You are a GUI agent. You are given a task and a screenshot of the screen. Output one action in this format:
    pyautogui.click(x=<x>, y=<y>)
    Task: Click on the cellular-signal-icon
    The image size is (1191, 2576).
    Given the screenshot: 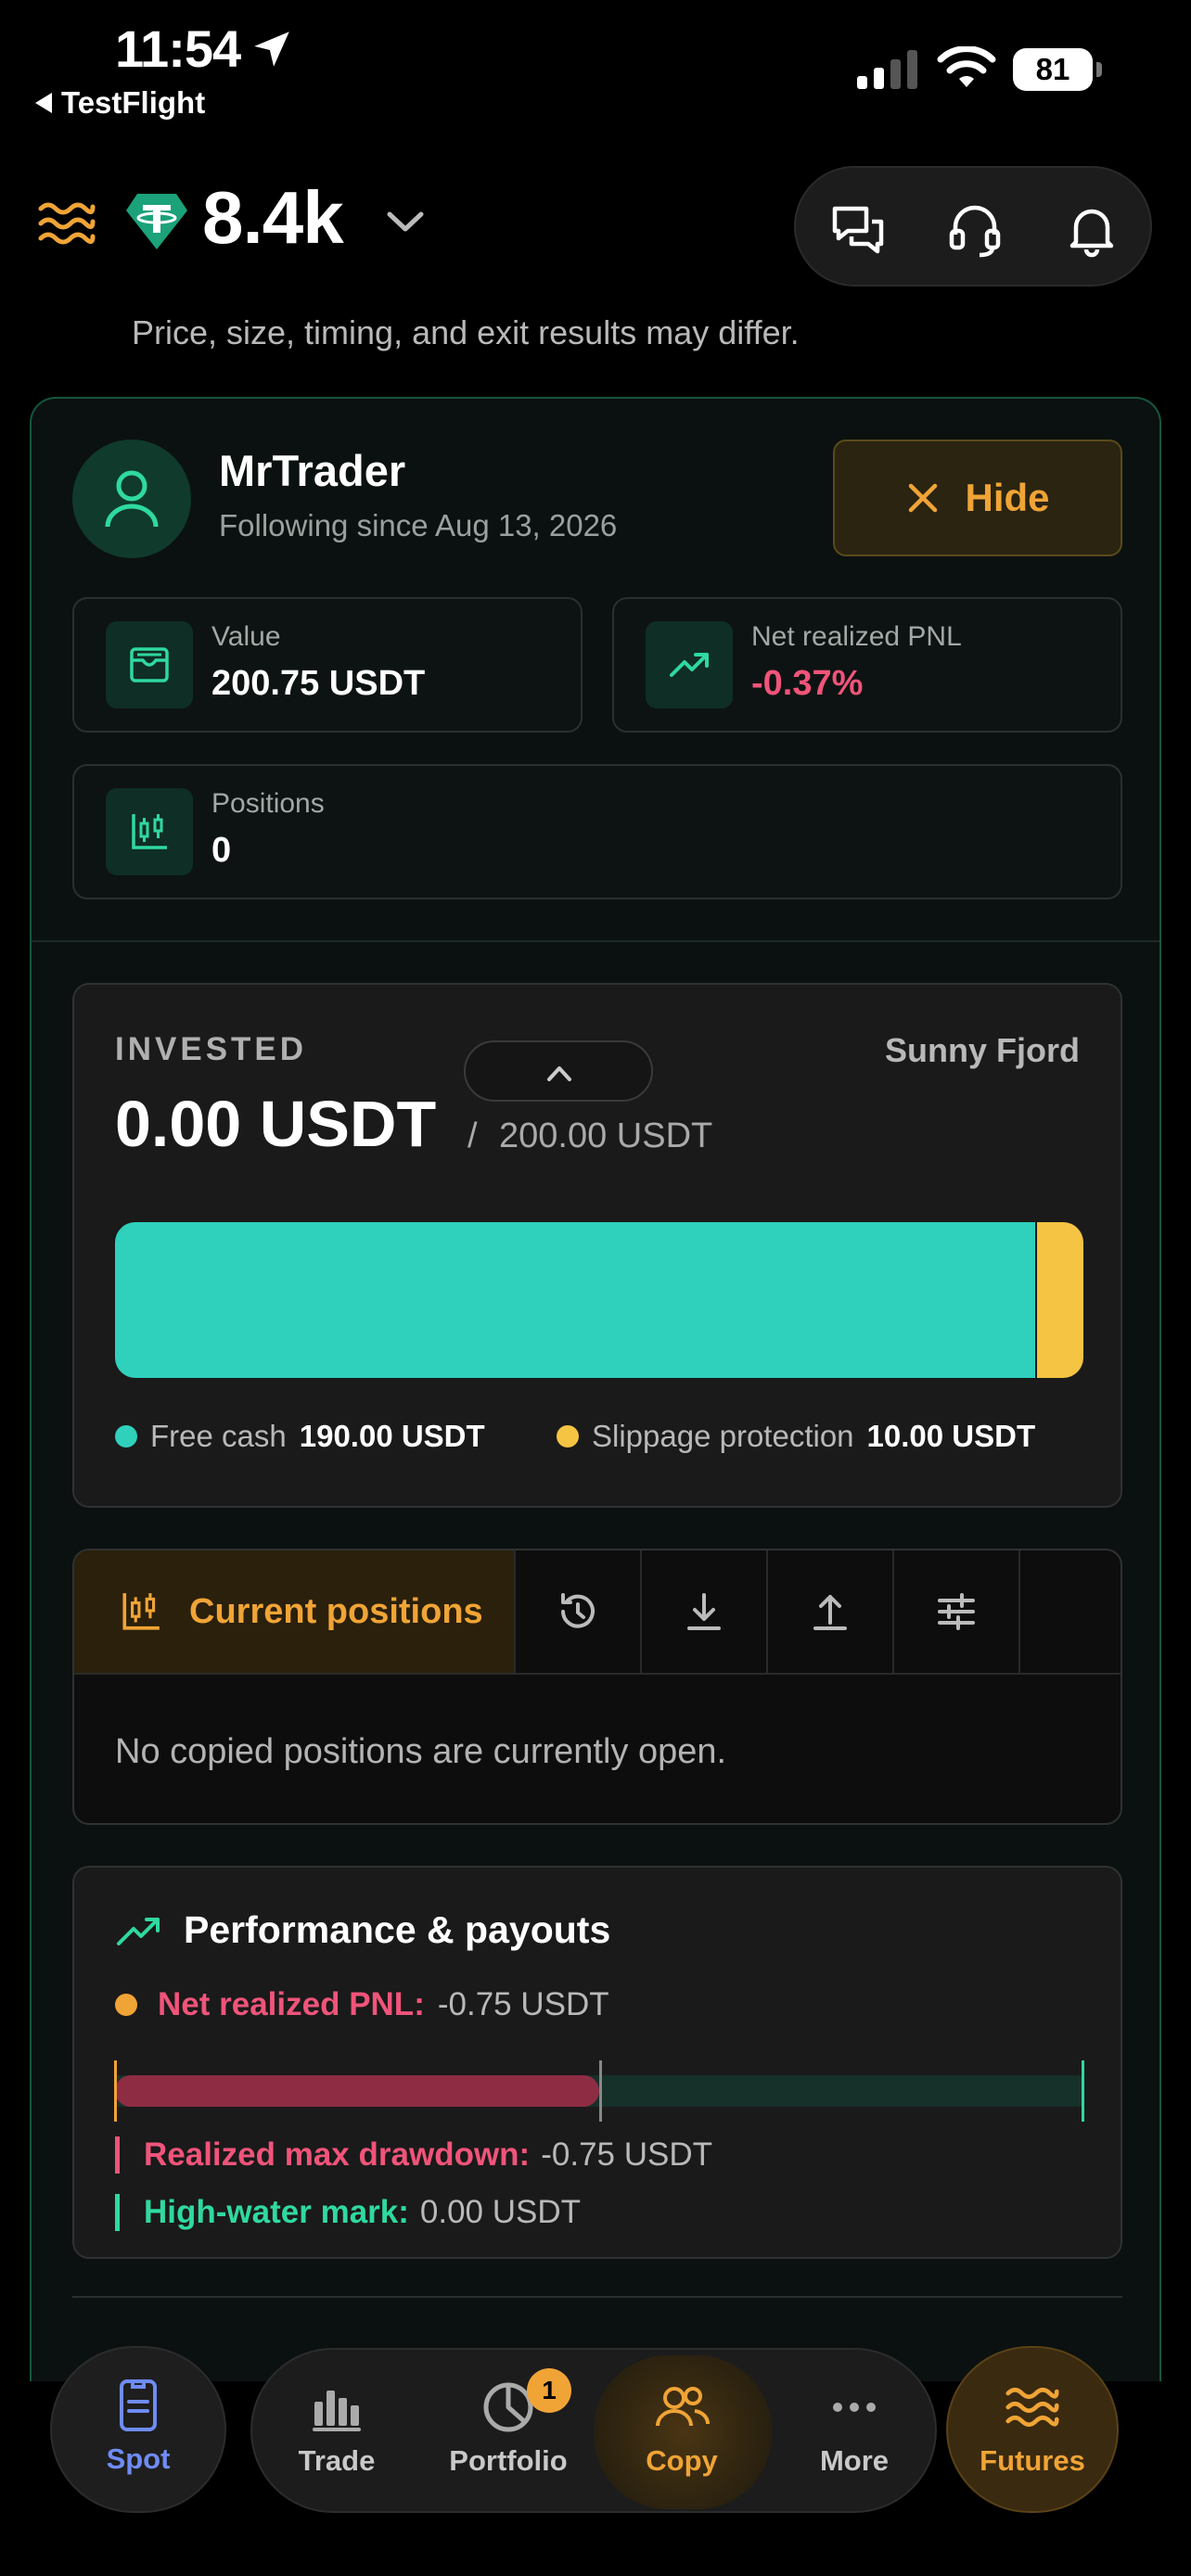 What is the action you would take?
    pyautogui.click(x=887, y=69)
    